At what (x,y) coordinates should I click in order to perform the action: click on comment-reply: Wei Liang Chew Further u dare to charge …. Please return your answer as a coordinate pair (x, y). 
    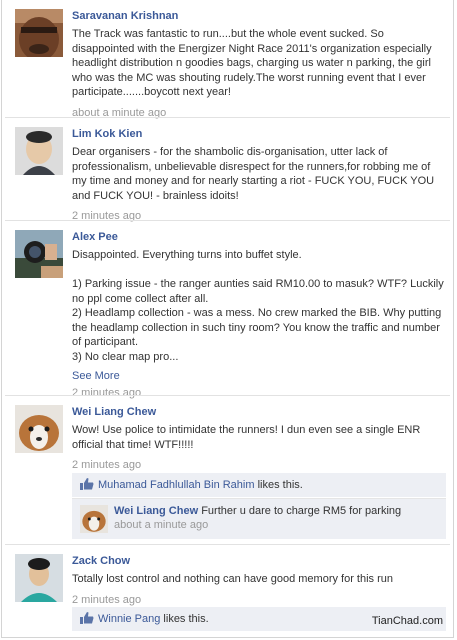
    Looking at the image, I should click on (259, 518).